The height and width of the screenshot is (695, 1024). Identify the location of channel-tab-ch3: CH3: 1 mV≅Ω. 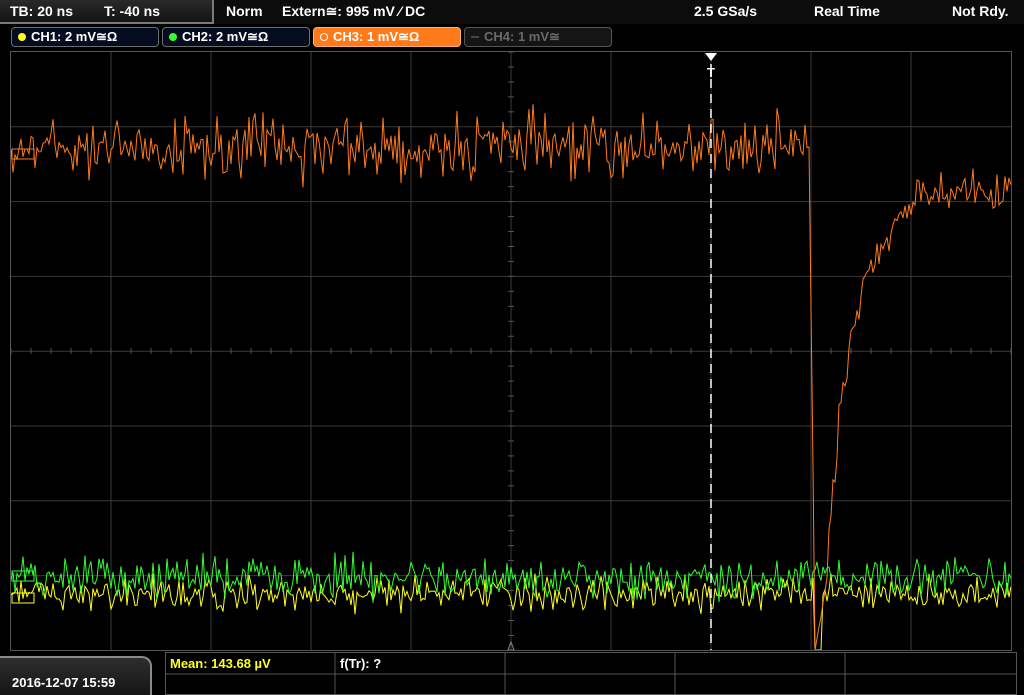
(387, 37).